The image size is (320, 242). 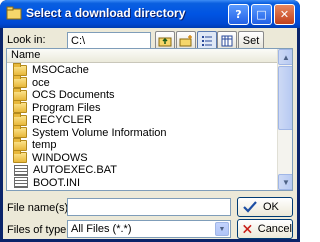 I want to click on list-item-label: System Volume Information, so click(x=99, y=132).